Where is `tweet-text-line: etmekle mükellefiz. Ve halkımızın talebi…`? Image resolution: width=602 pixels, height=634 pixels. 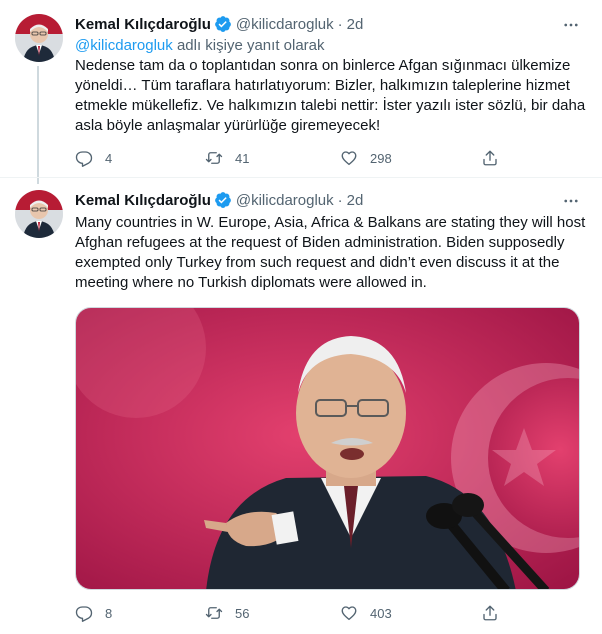
tweet-text-line: etmekle mükellefiz. Ve halkımızın talebi… is located at coordinates (330, 105).